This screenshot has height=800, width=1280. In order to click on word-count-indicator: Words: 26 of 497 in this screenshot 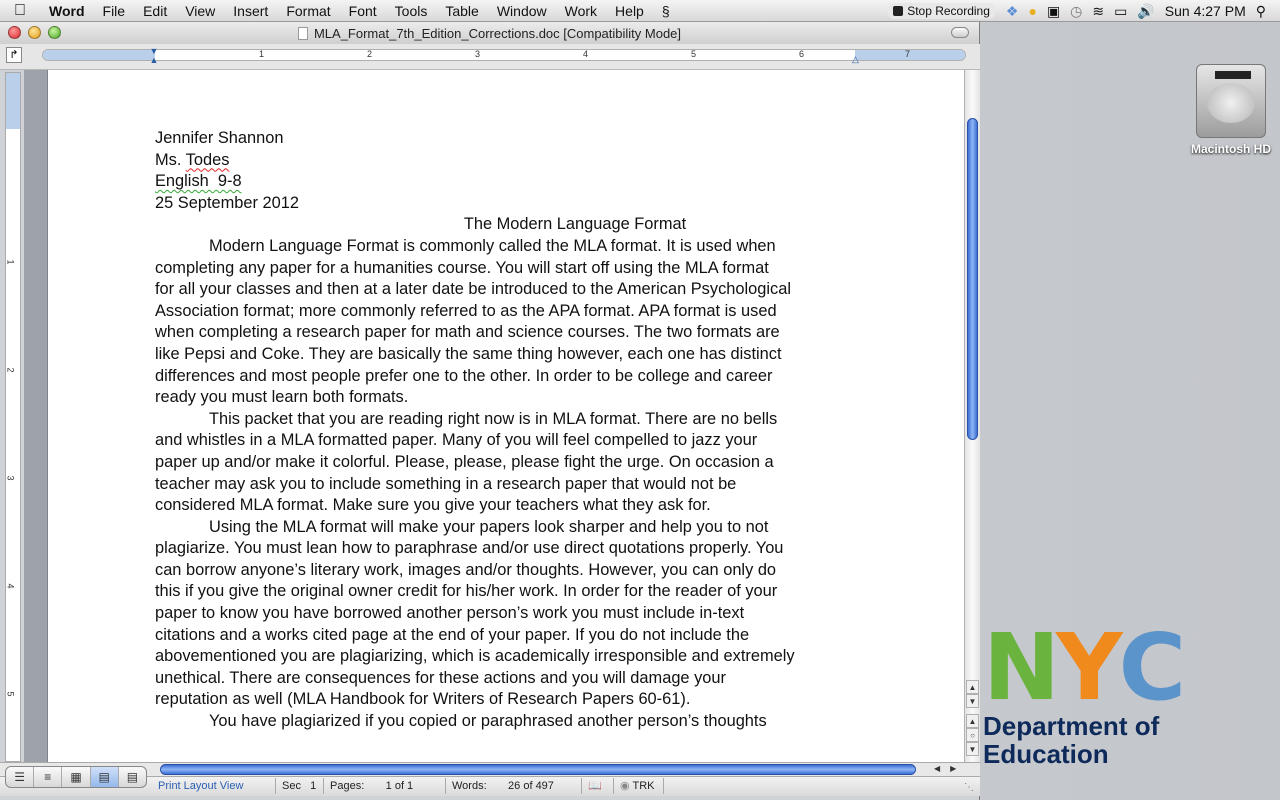, I will do `click(514, 786)`.